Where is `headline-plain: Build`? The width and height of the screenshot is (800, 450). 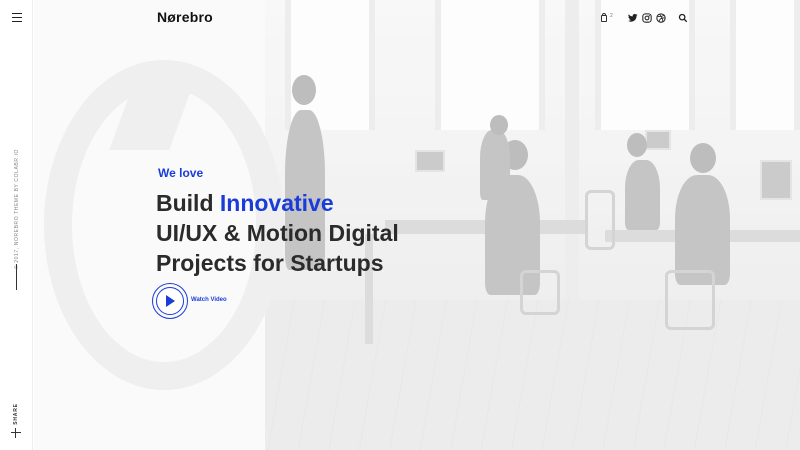 headline-plain: Build is located at coordinates (188, 203).